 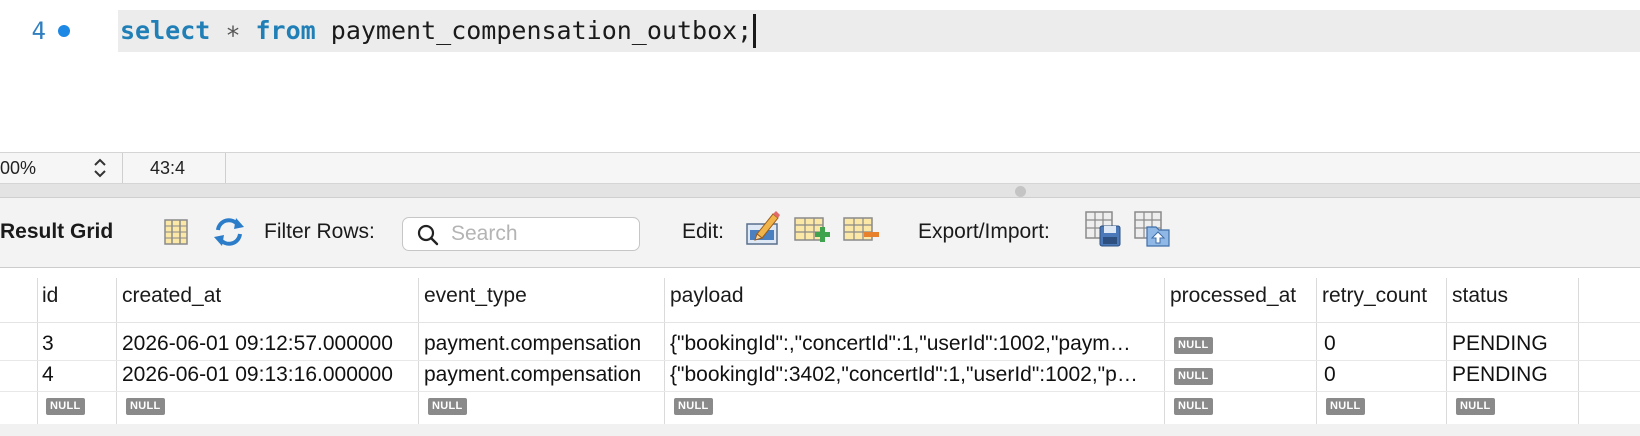 I want to click on text-caret, so click(x=755, y=31).